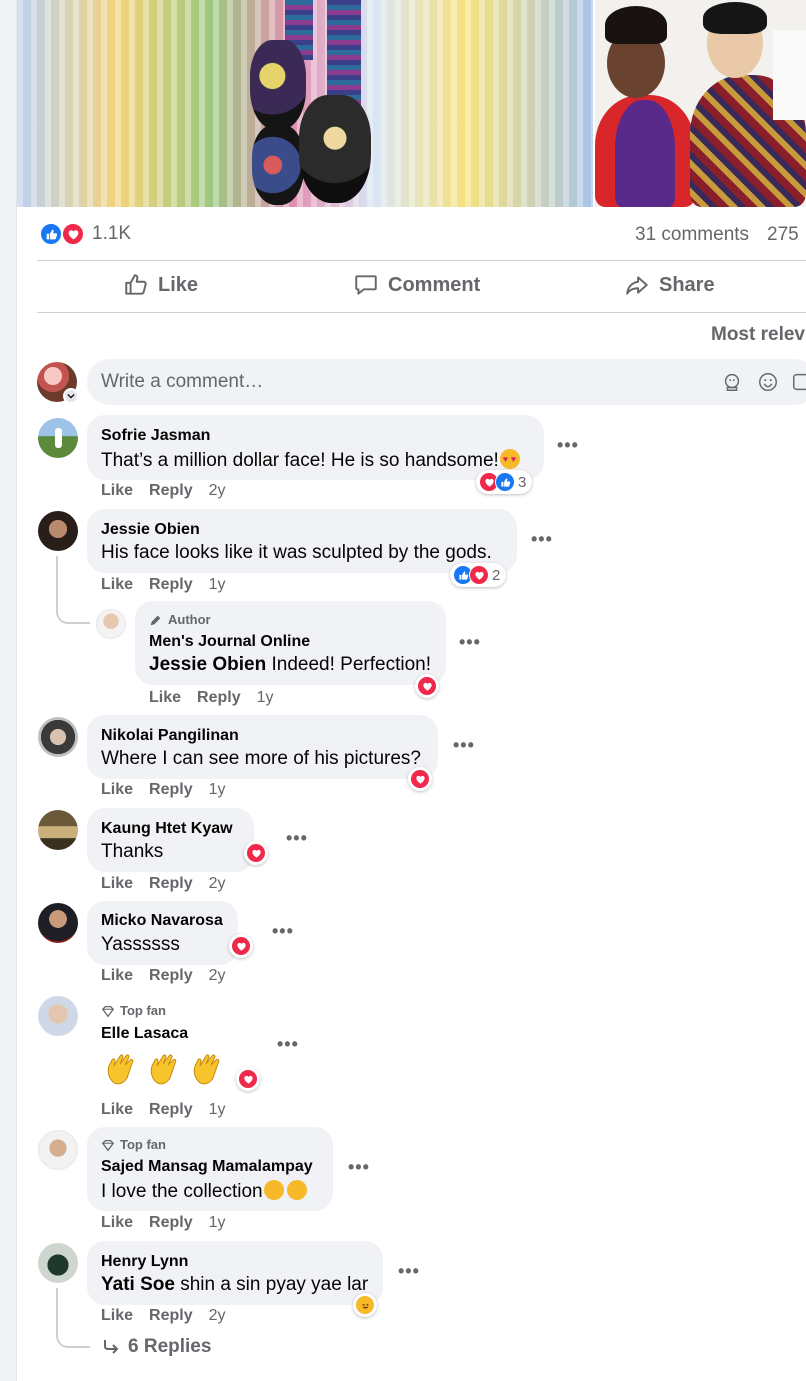 Image resolution: width=806 pixels, height=1381 pixels. I want to click on post-photo-shoes, so click(305, 103).